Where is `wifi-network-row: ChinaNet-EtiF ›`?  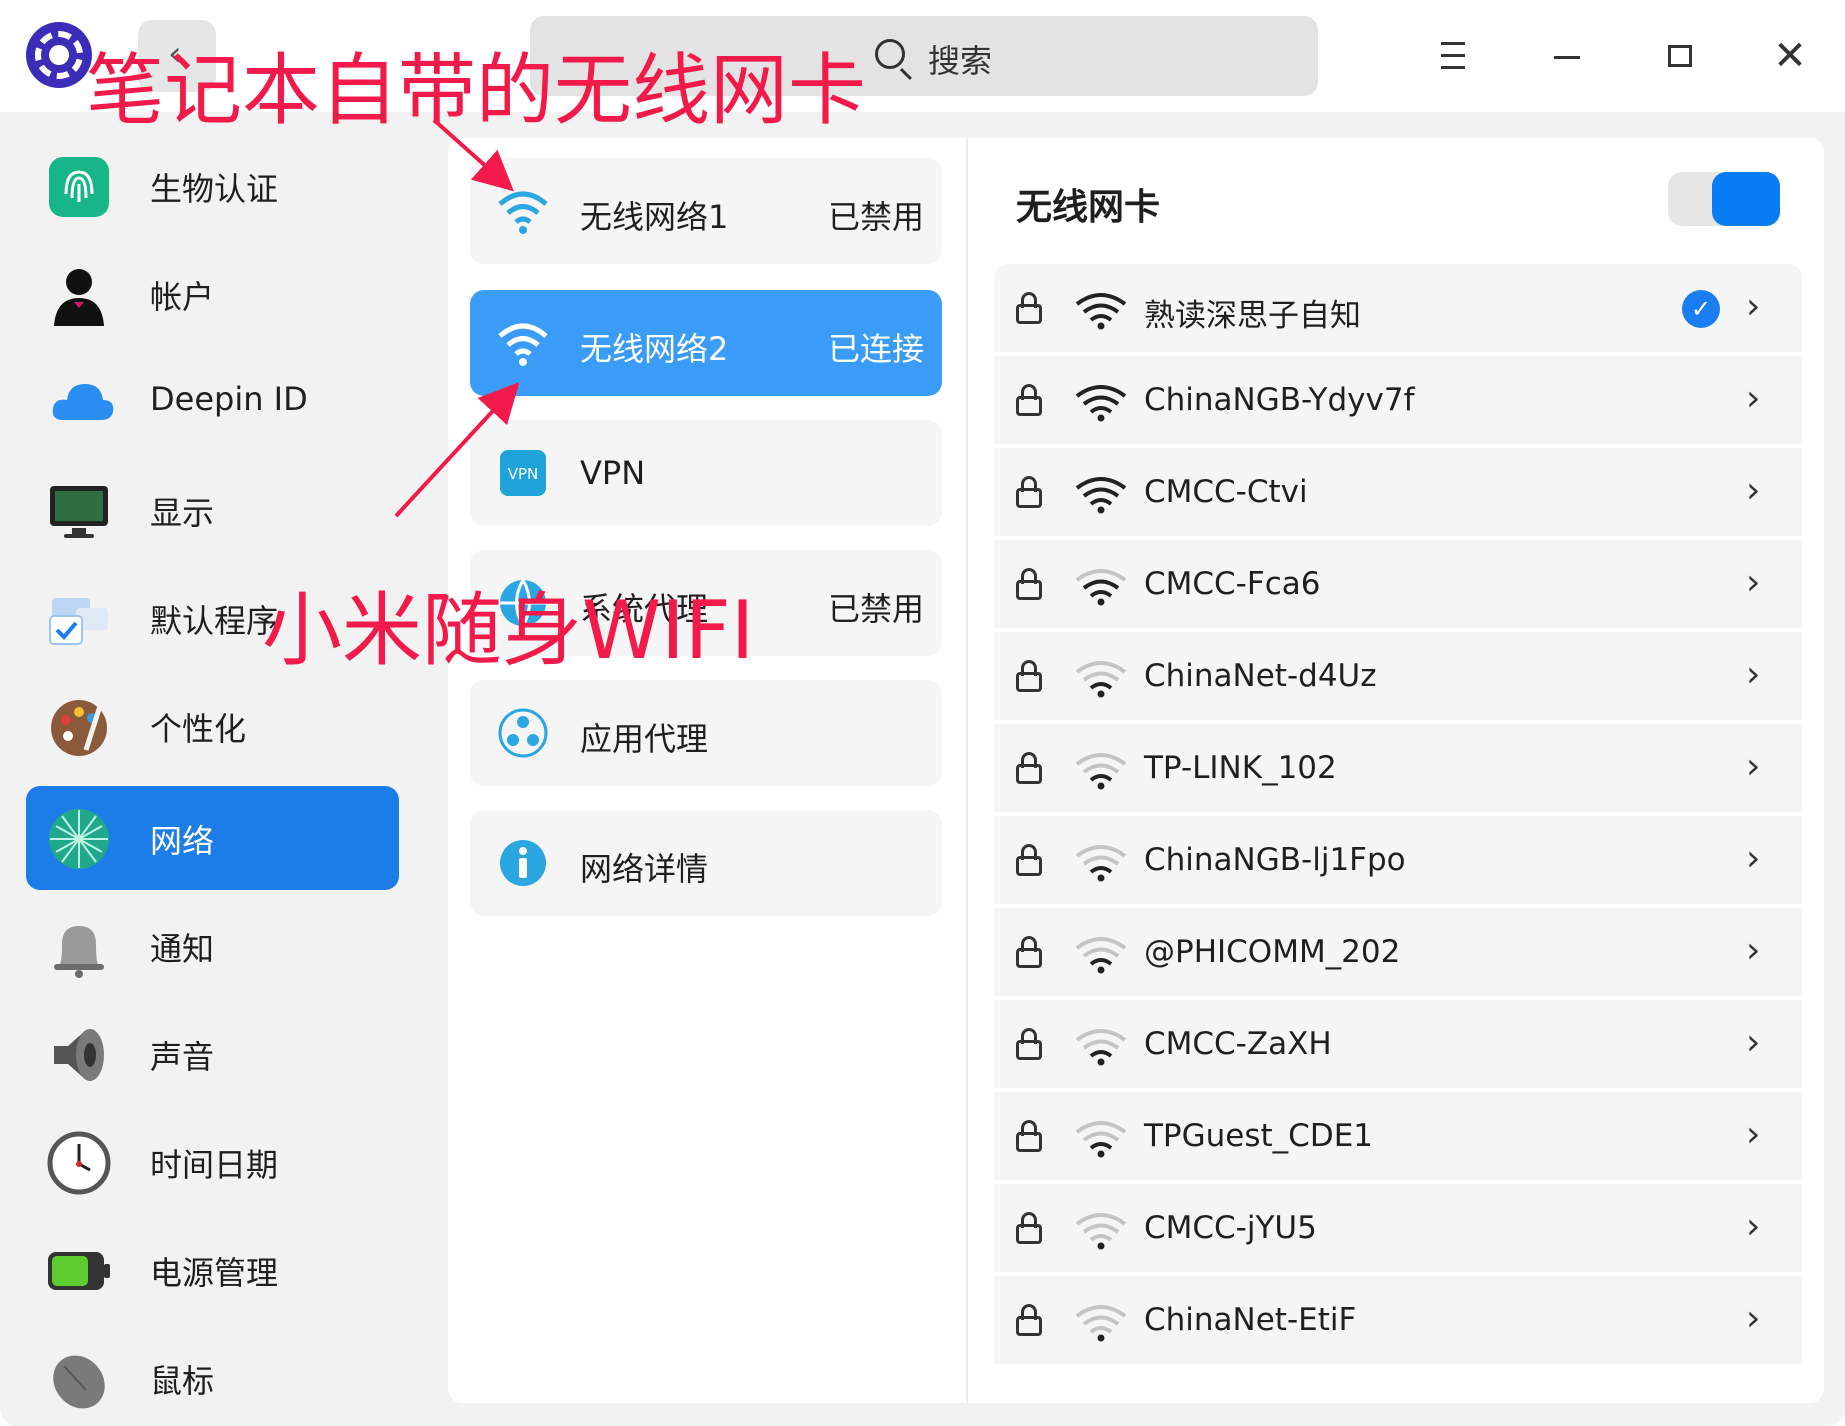
wifi-network-row: ChinaNet-EtiF › is located at coordinates (1398, 1321).